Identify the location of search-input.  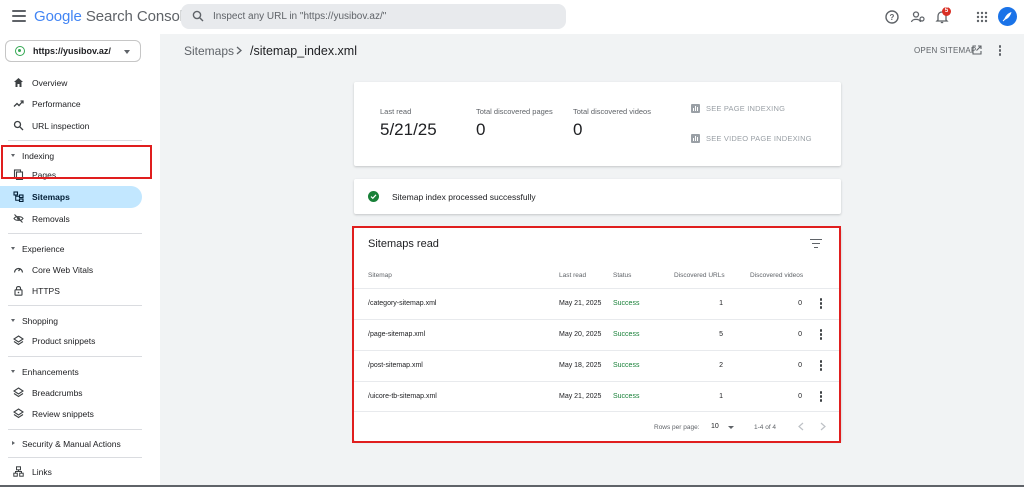
(383, 16).